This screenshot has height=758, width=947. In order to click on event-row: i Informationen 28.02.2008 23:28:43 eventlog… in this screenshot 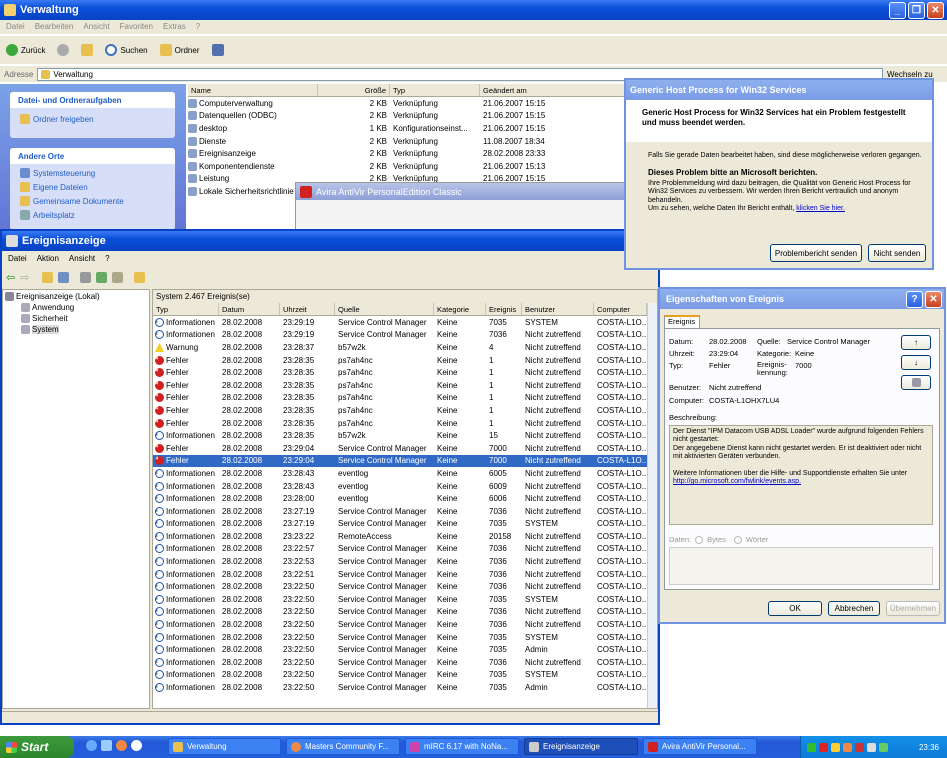, I will do `click(405, 473)`.